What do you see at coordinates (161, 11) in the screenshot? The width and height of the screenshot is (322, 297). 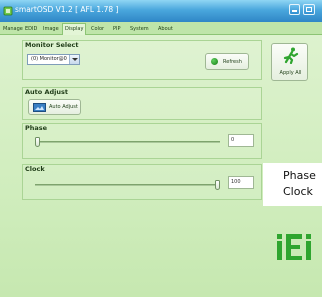 I see `title-bar: smartOSD V1.2 [ AFL 1.78 ]` at bounding box center [161, 11].